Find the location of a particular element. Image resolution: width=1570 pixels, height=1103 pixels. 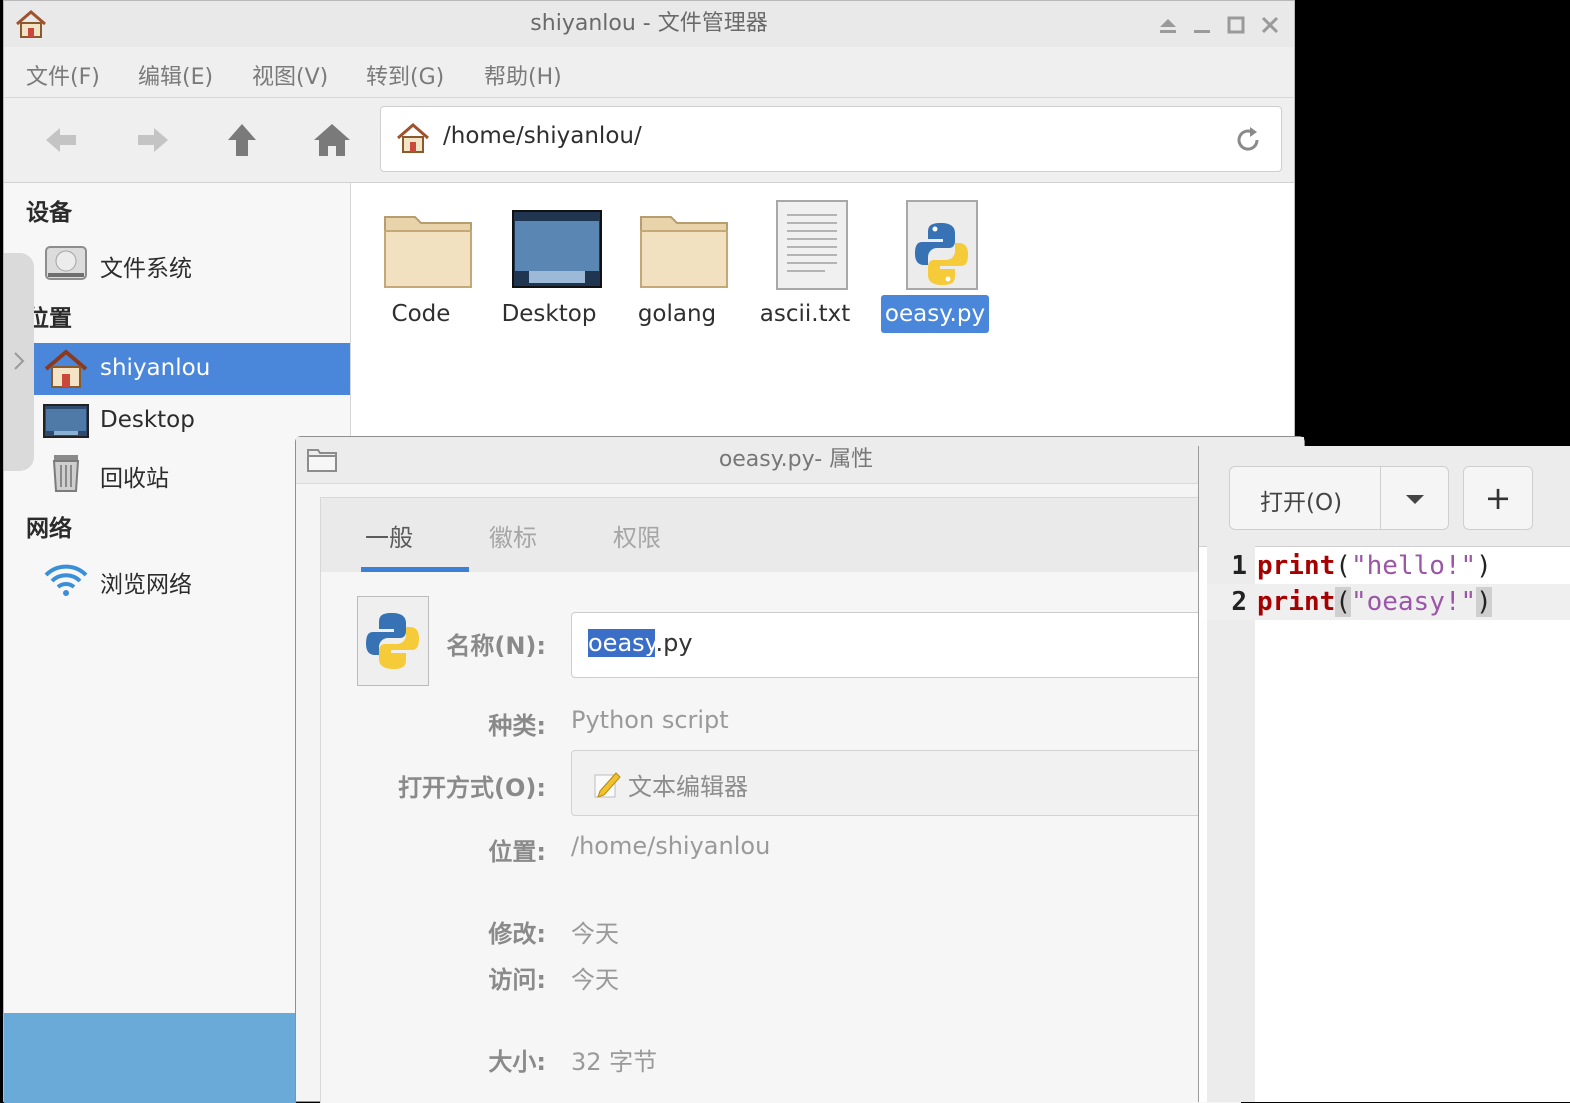

sidebar-item-filesystem: 文件系统 is located at coordinates (191, 263).